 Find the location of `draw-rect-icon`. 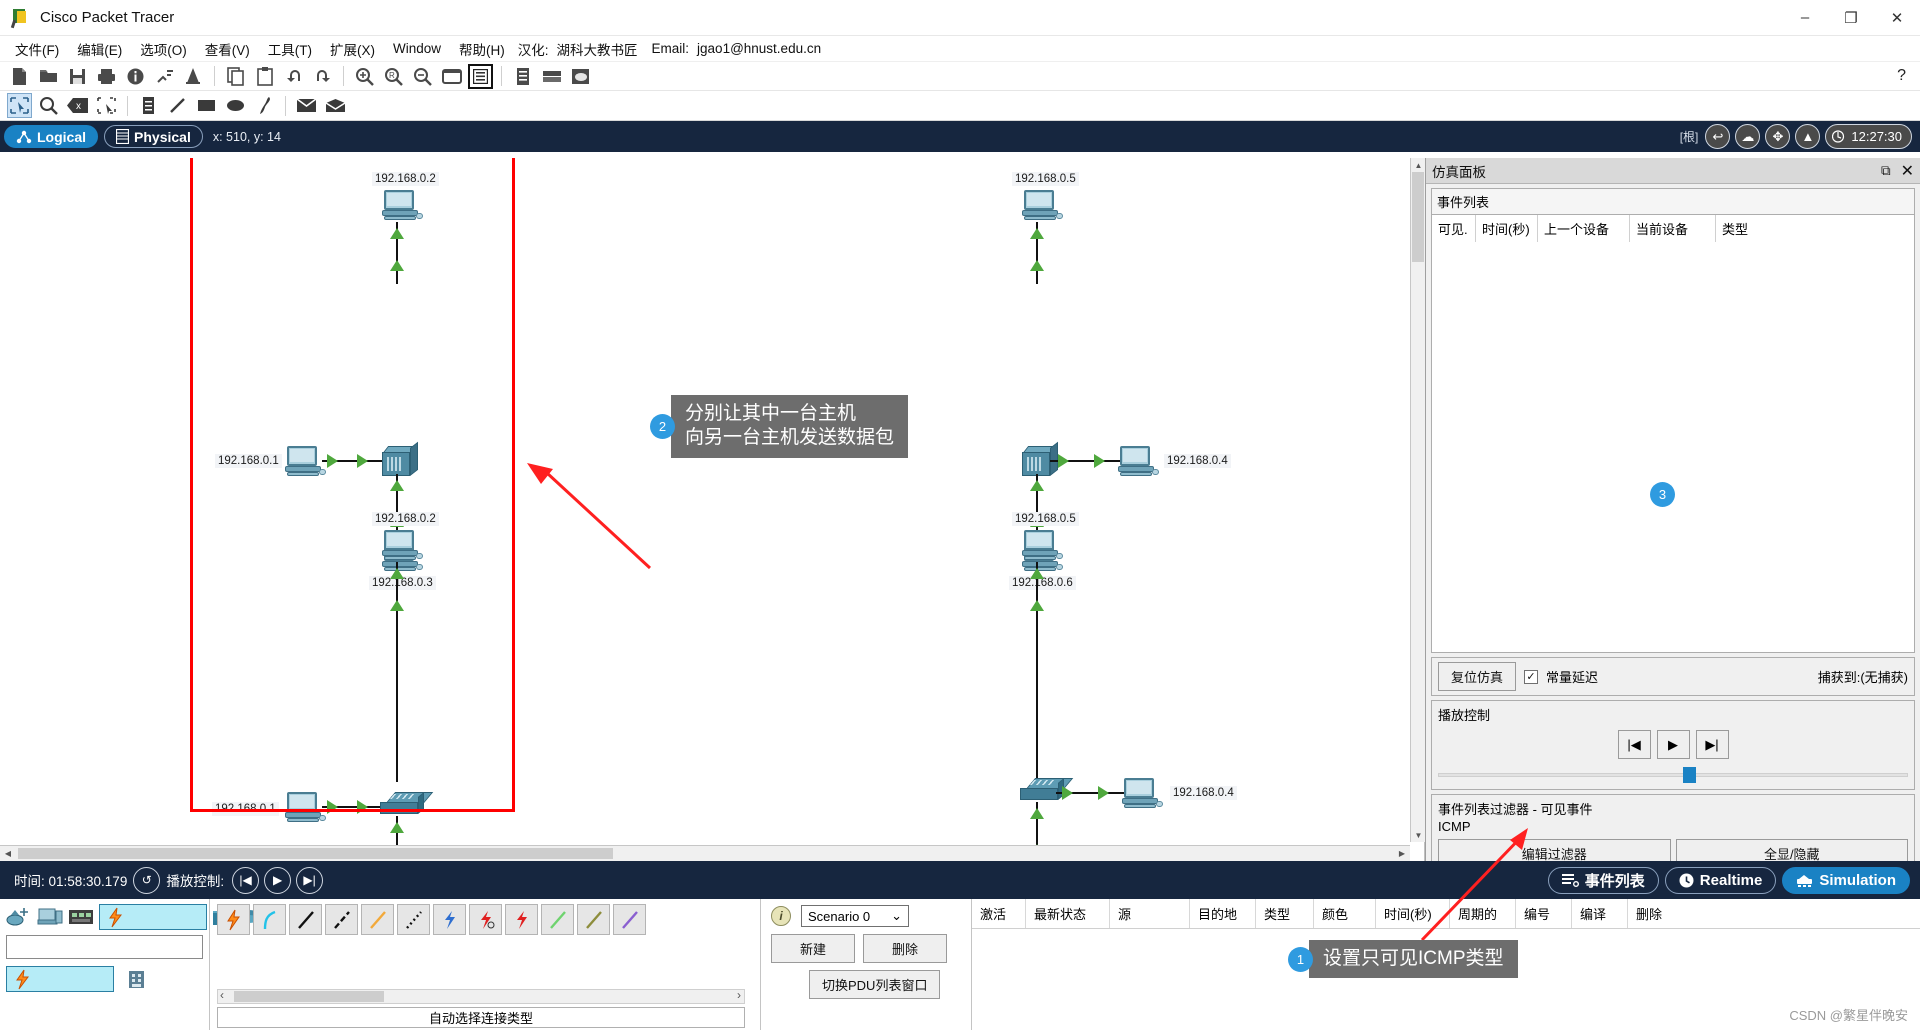

draw-rect-icon is located at coordinates (206, 105).